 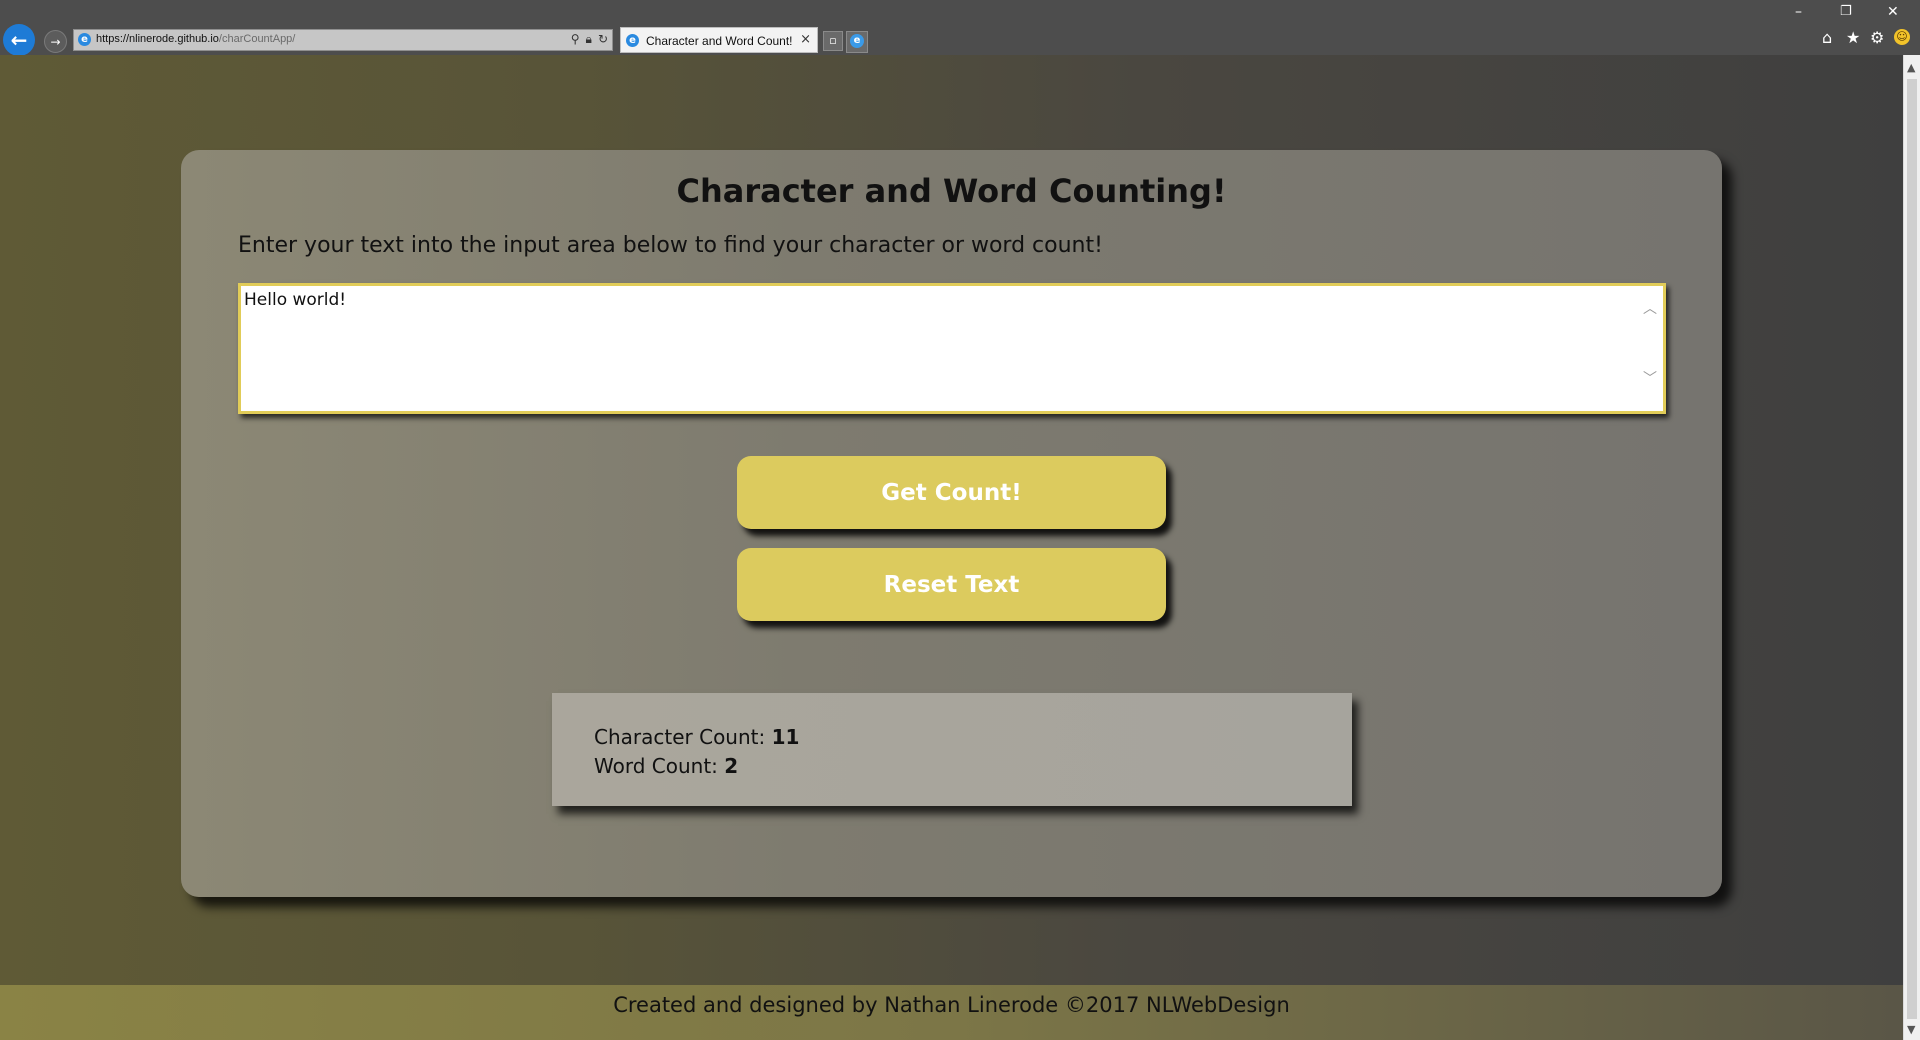 I want to click on character-count-label: Character Count:, so click(x=683, y=737).